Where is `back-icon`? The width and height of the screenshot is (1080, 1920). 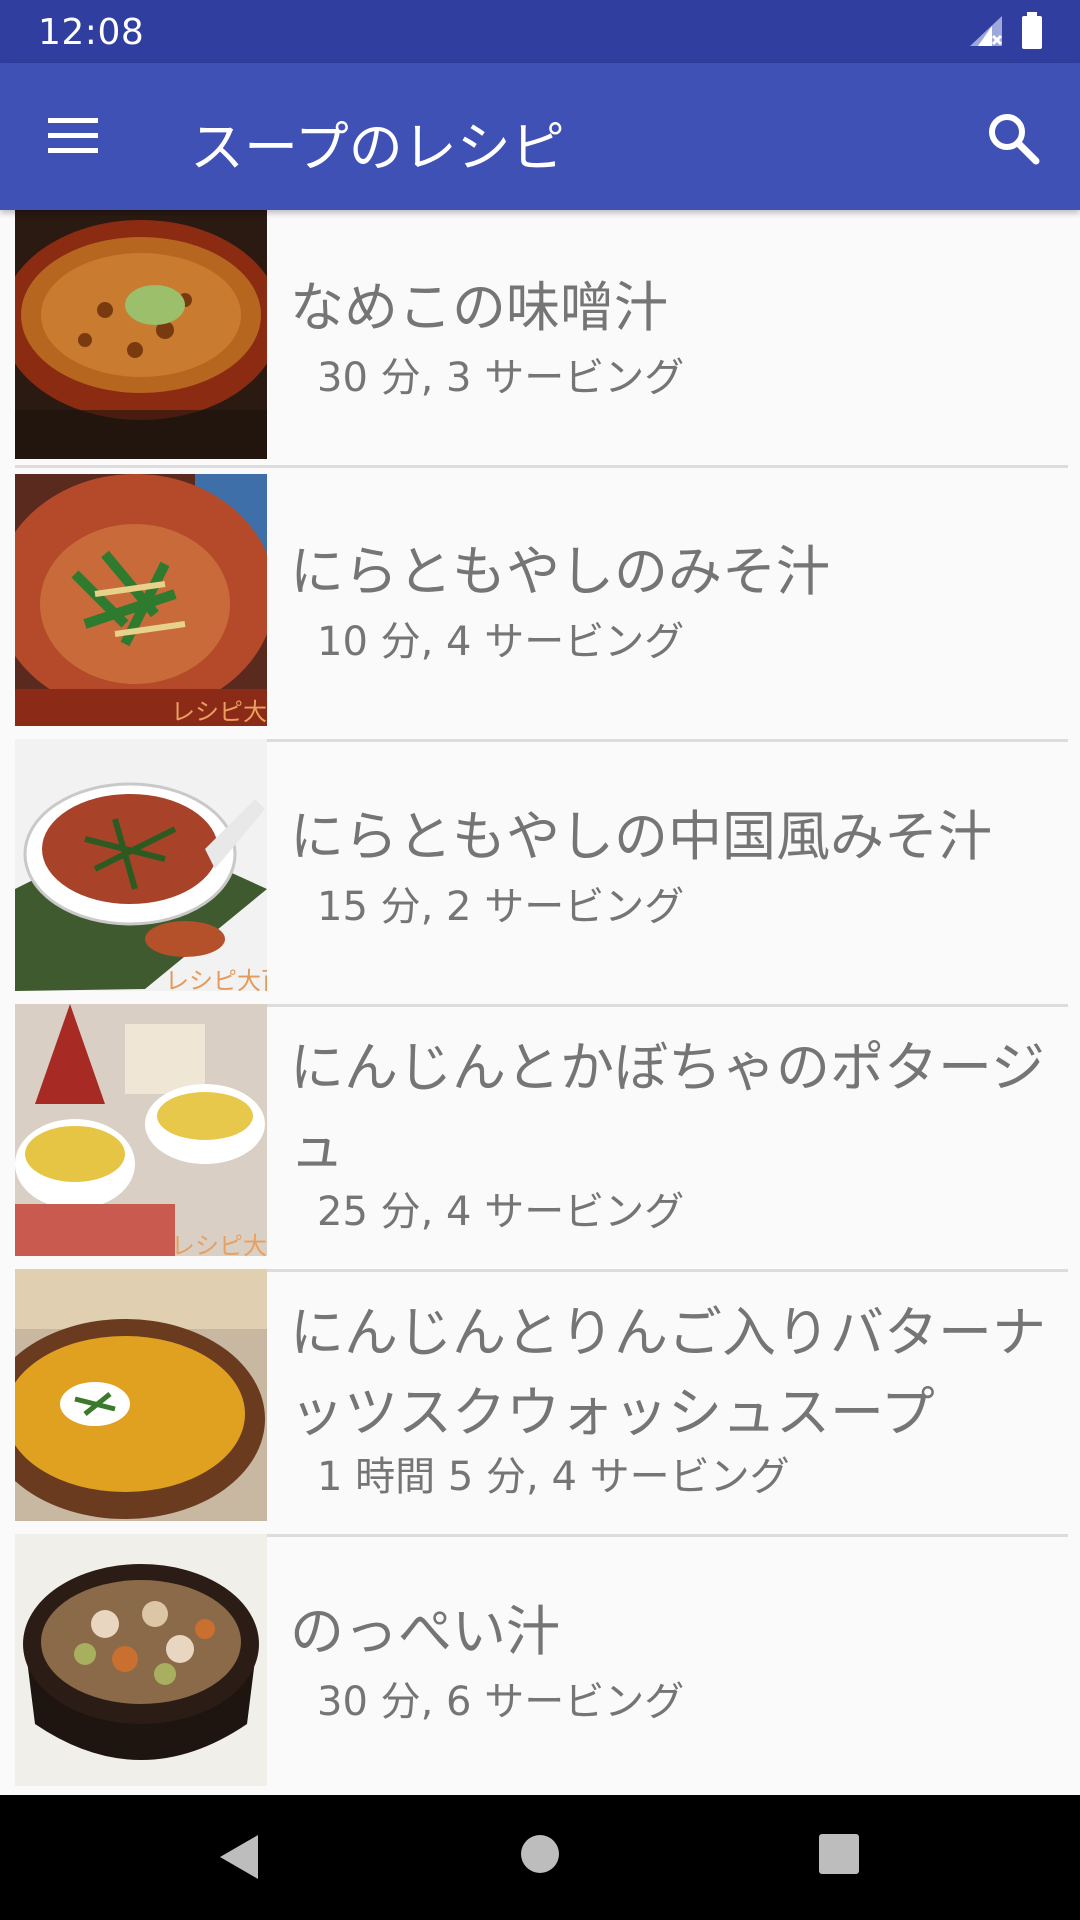 back-icon is located at coordinates (238, 1859).